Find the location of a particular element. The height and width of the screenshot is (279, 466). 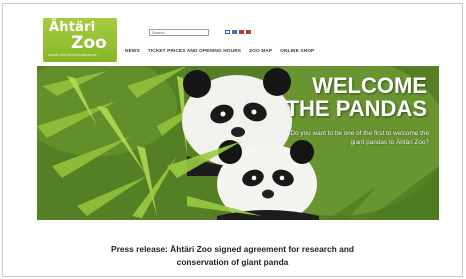

hero-title-line1: WELCOME is located at coordinates (369, 85).